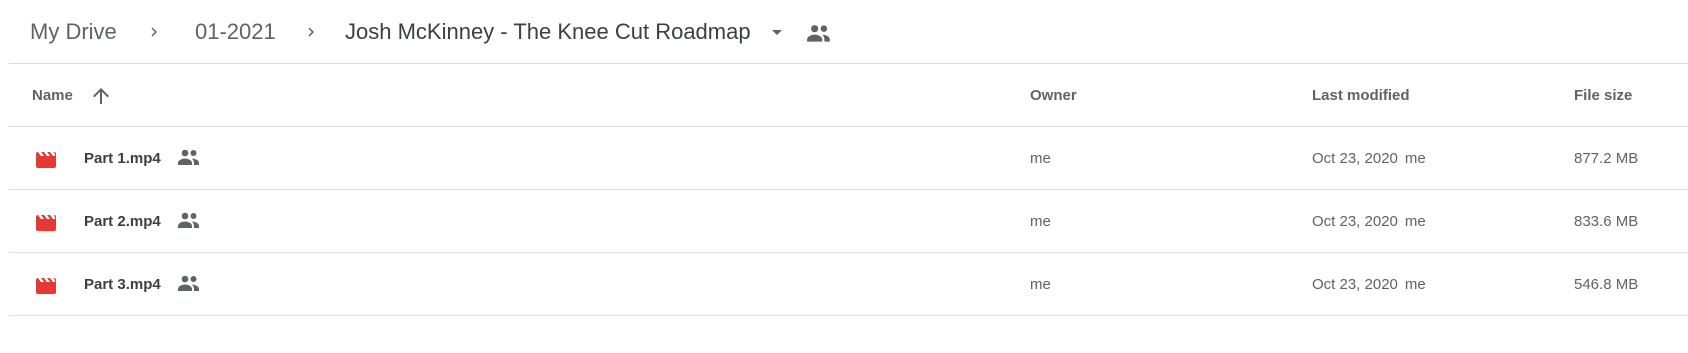  Describe the element at coordinates (122, 221) in the screenshot. I see `file-name: Part 2.mp4` at that location.